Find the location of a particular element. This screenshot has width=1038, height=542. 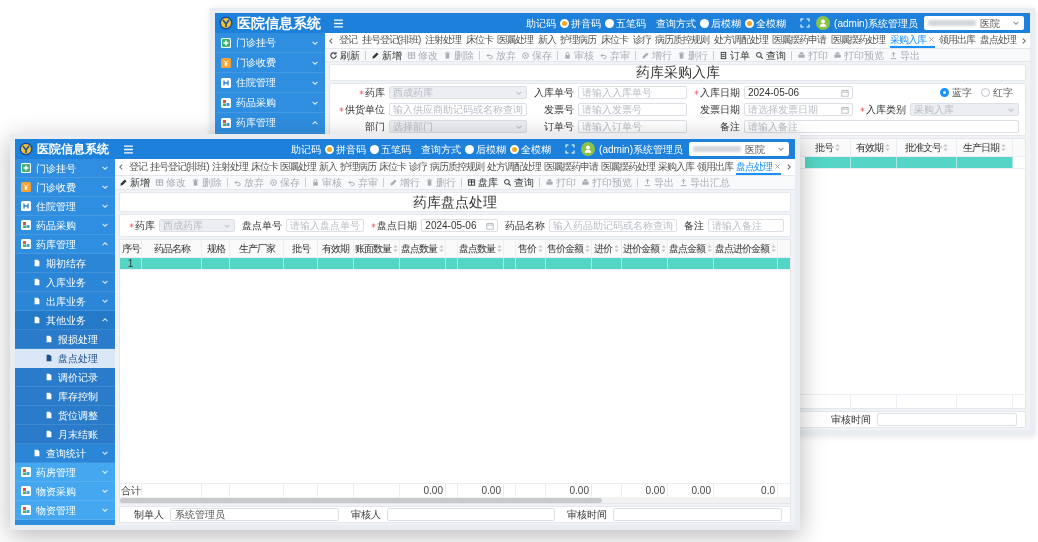

column-header: 批准文号 is located at coordinates (927, 147).